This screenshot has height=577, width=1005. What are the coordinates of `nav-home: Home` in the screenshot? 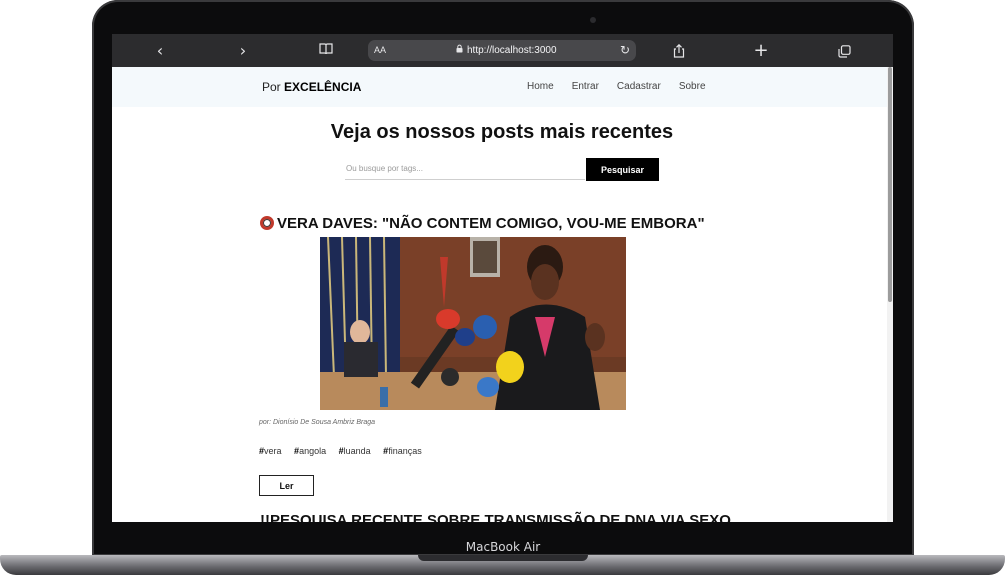 It's located at (540, 87).